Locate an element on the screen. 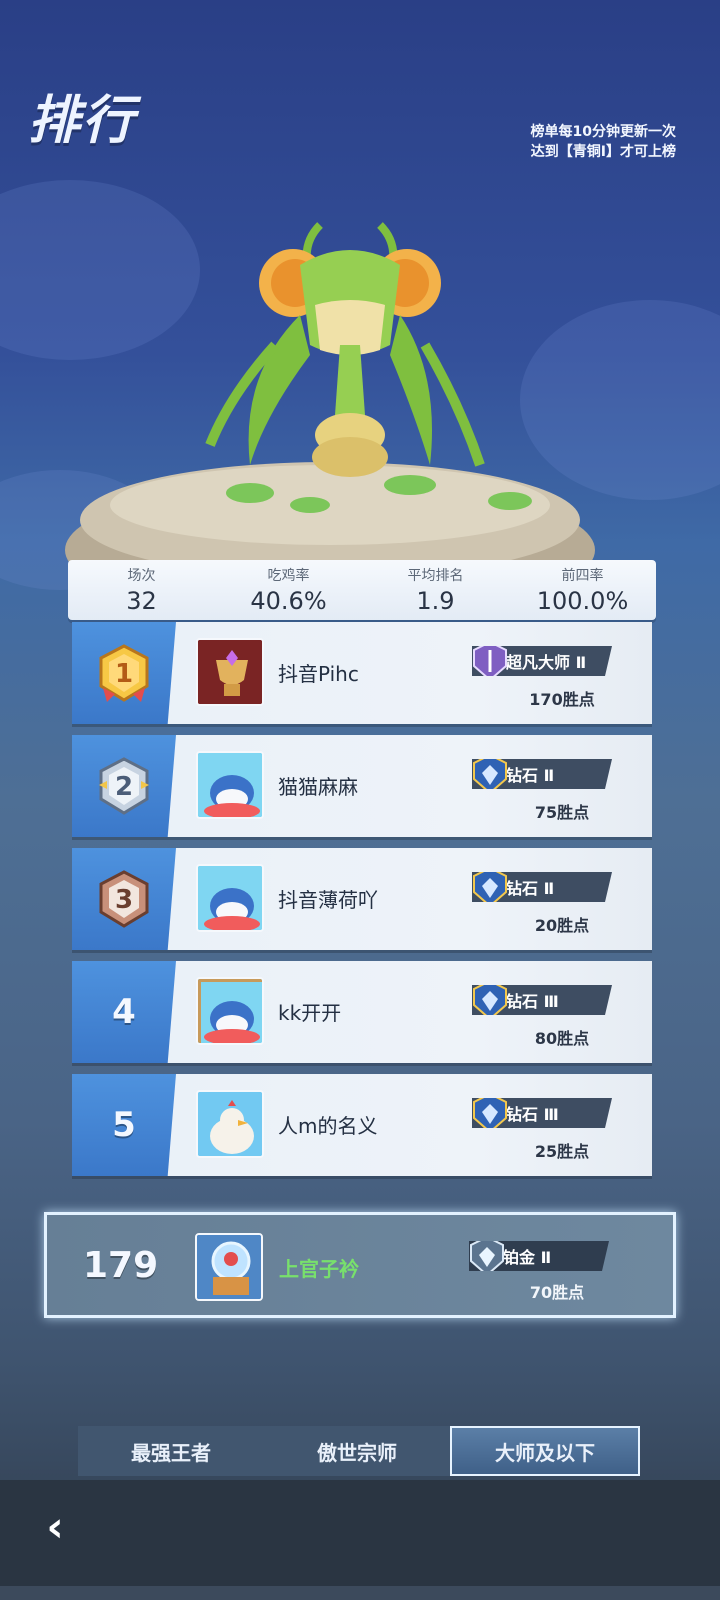 The width and height of the screenshot is (720, 1600). current-player-row: 179 上官子衿 铂金 Ⅱ 70胜点 is located at coordinates (360, 1265).